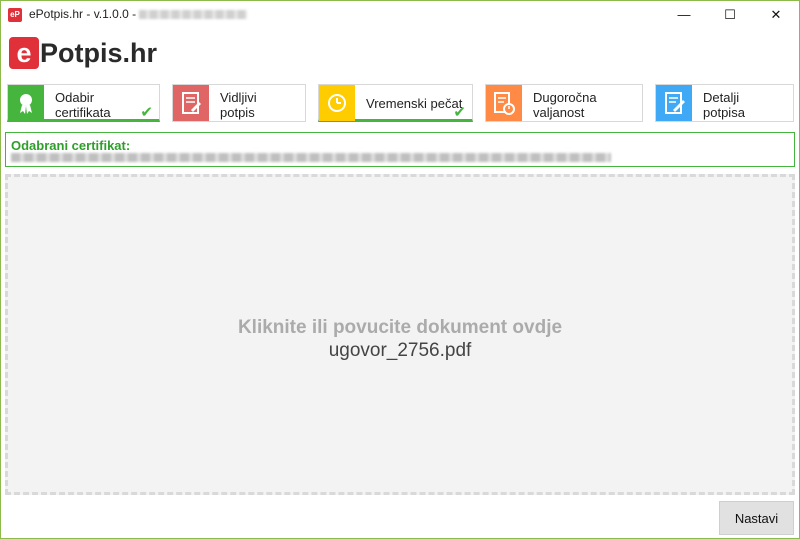  Describe the element at coordinates (684, 14) in the screenshot. I see `minimize-button: —` at that location.